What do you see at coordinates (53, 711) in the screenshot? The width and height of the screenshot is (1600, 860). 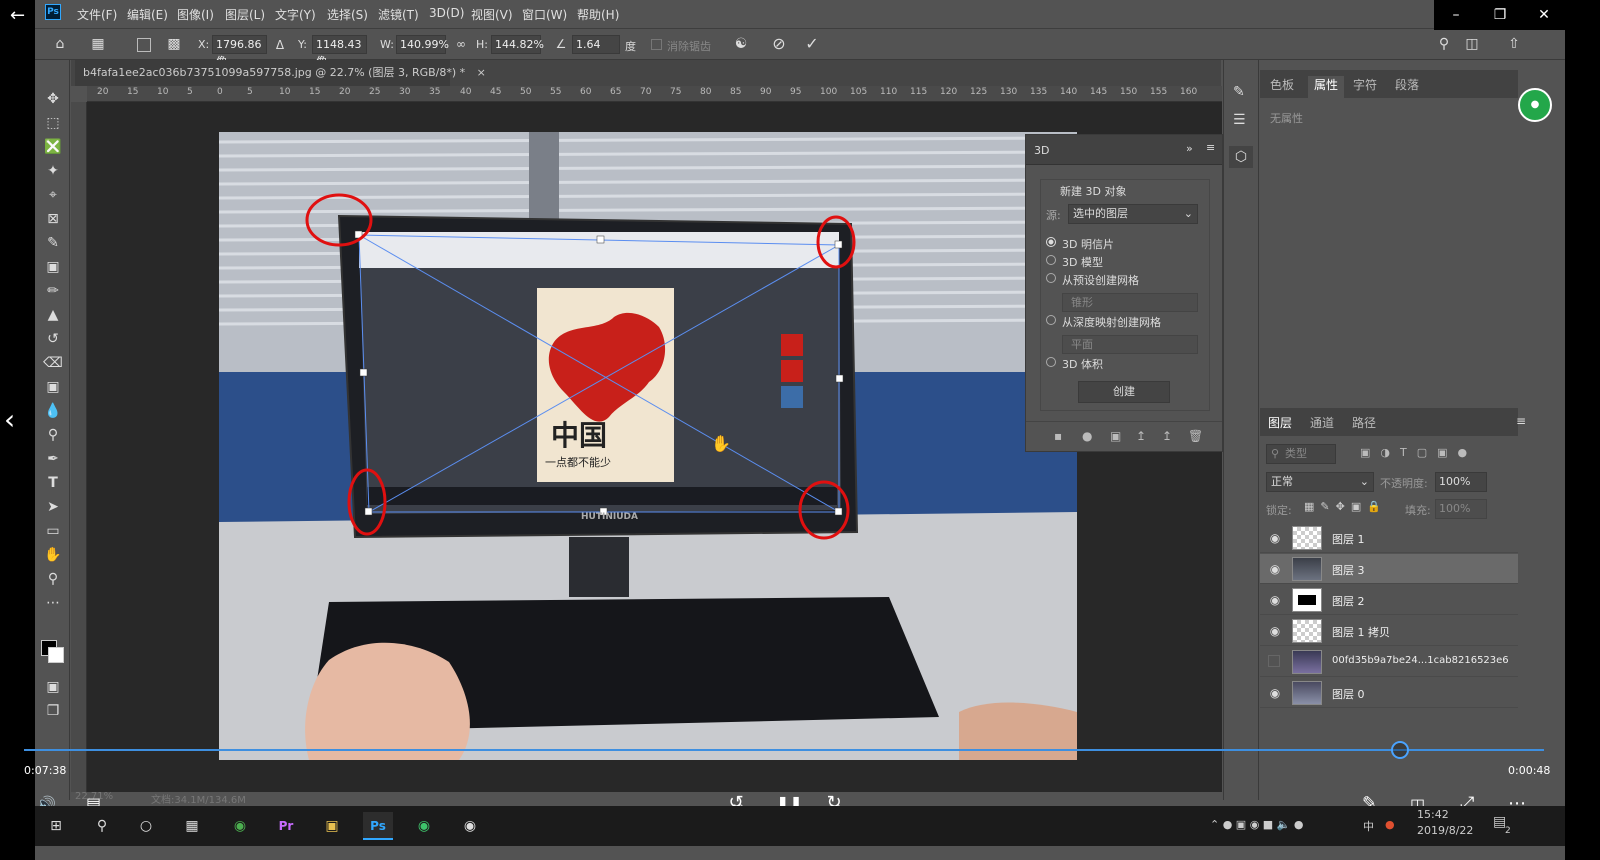 I see `screen-mode-icon: ❐` at bounding box center [53, 711].